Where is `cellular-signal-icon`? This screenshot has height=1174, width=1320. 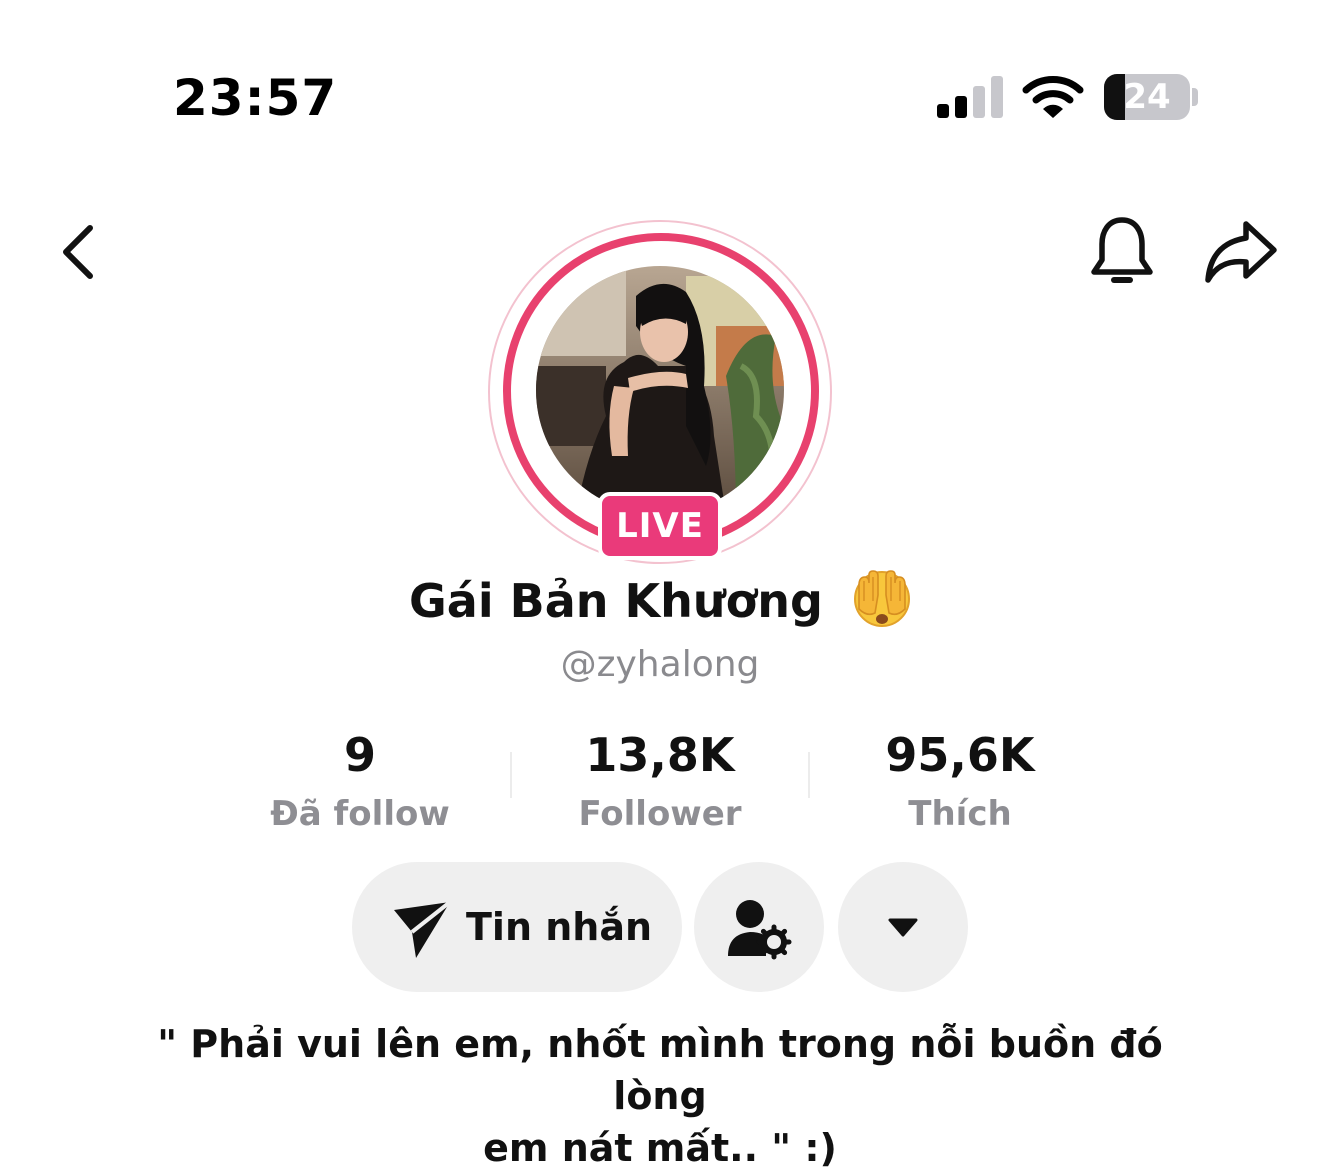
cellular-signal-icon is located at coordinates (970, 97).